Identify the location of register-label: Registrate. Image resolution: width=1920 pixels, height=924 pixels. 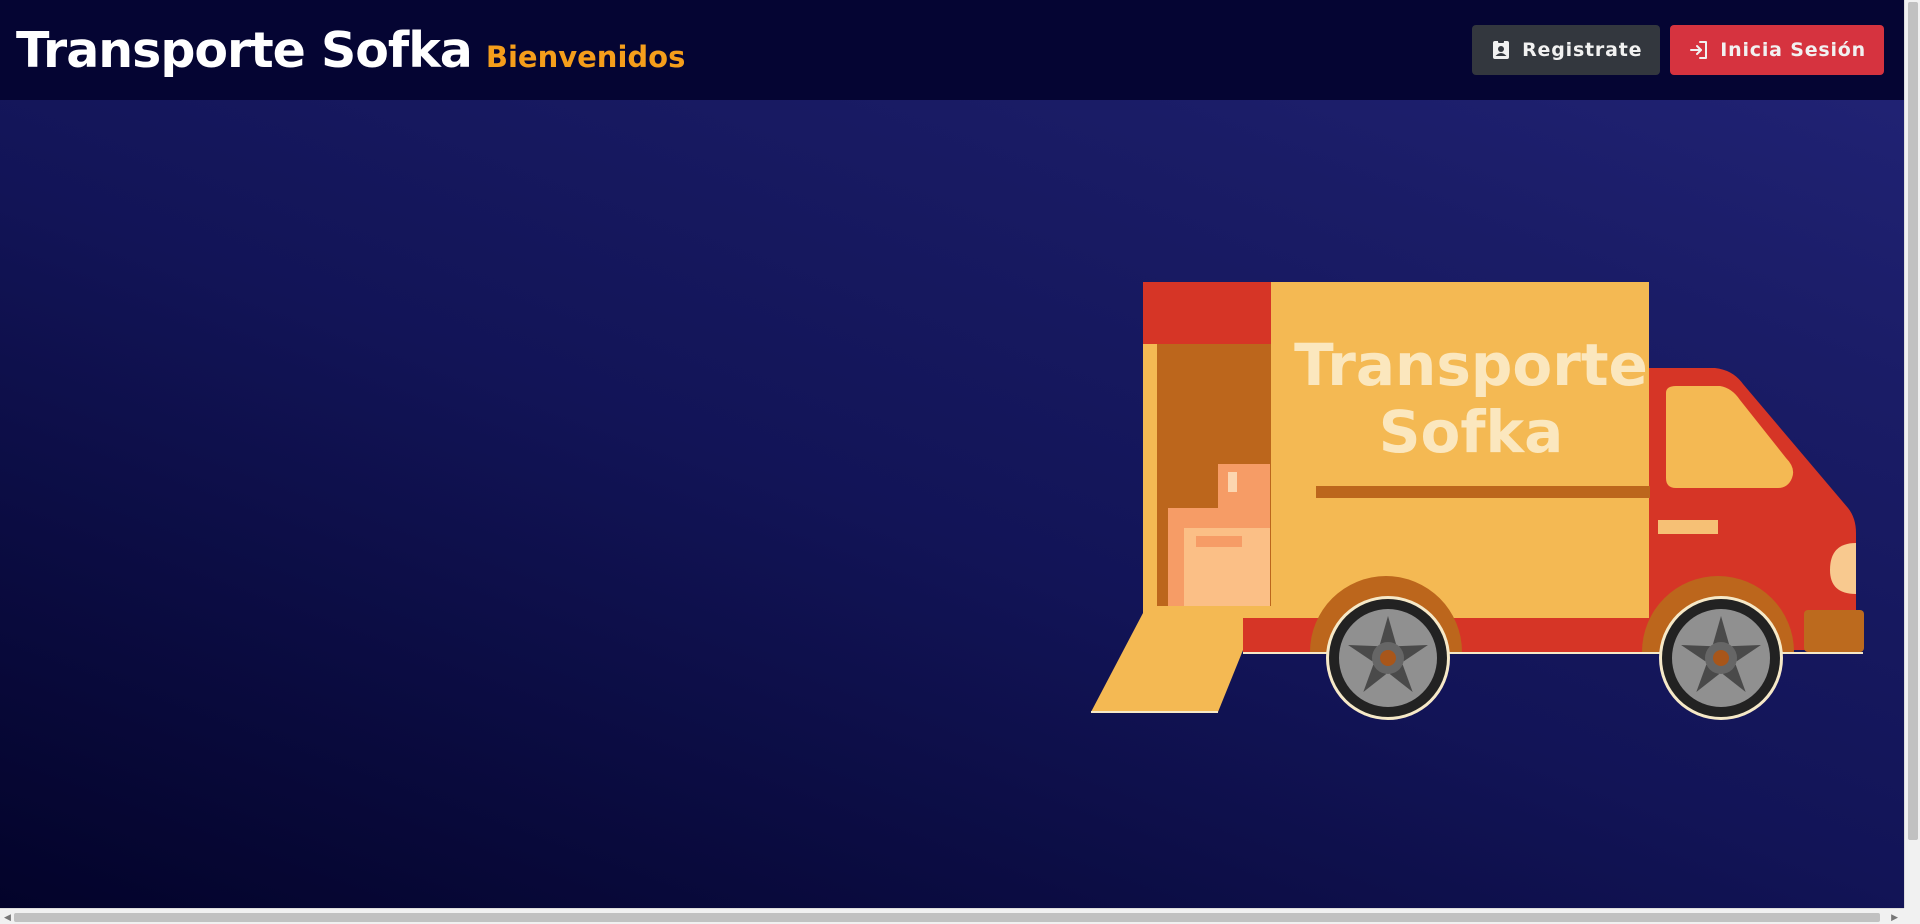
(1582, 50).